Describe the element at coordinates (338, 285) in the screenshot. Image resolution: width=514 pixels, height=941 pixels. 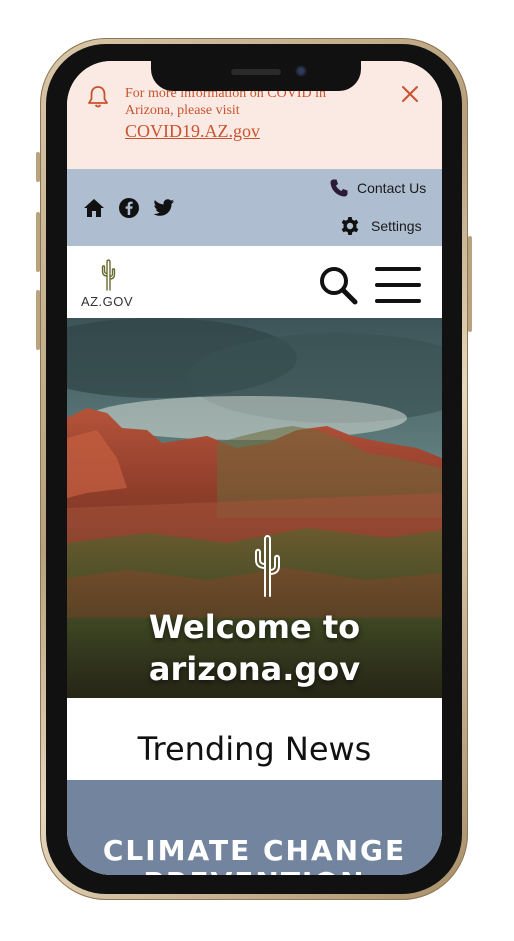
I see `search-icon` at that location.